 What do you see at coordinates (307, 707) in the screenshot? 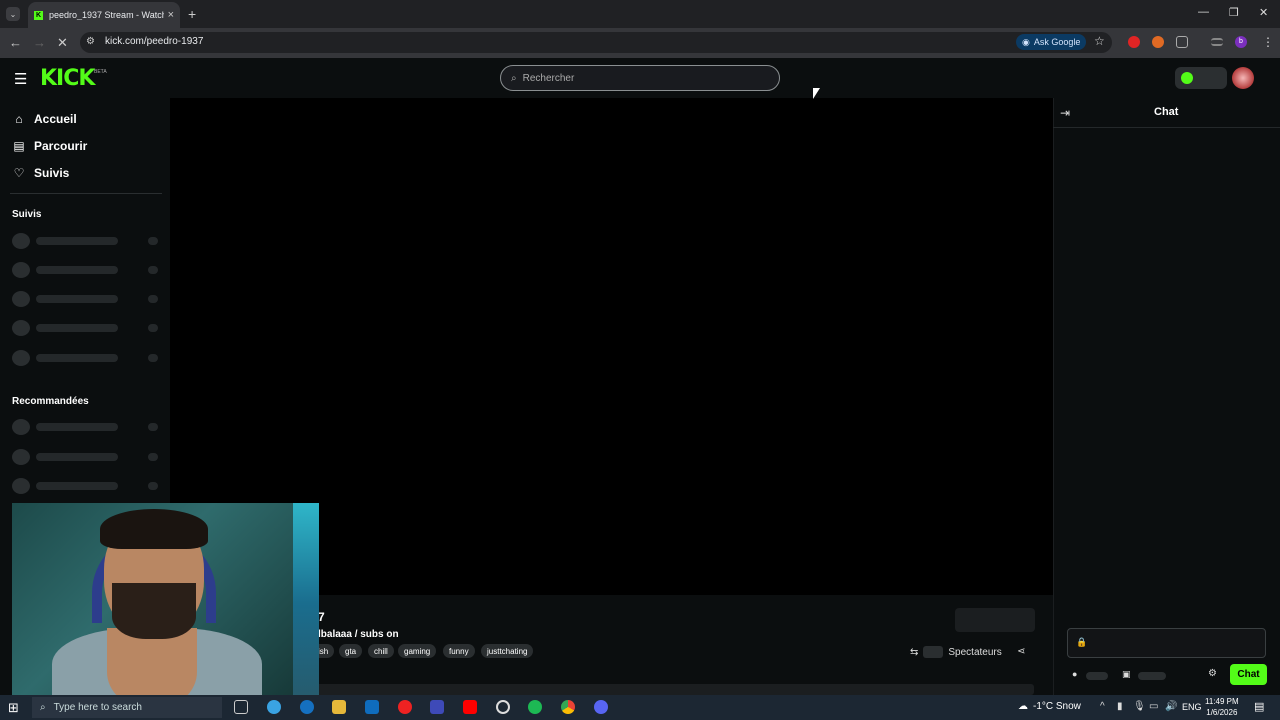
I see `edge-icon` at bounding box center [307, 707].